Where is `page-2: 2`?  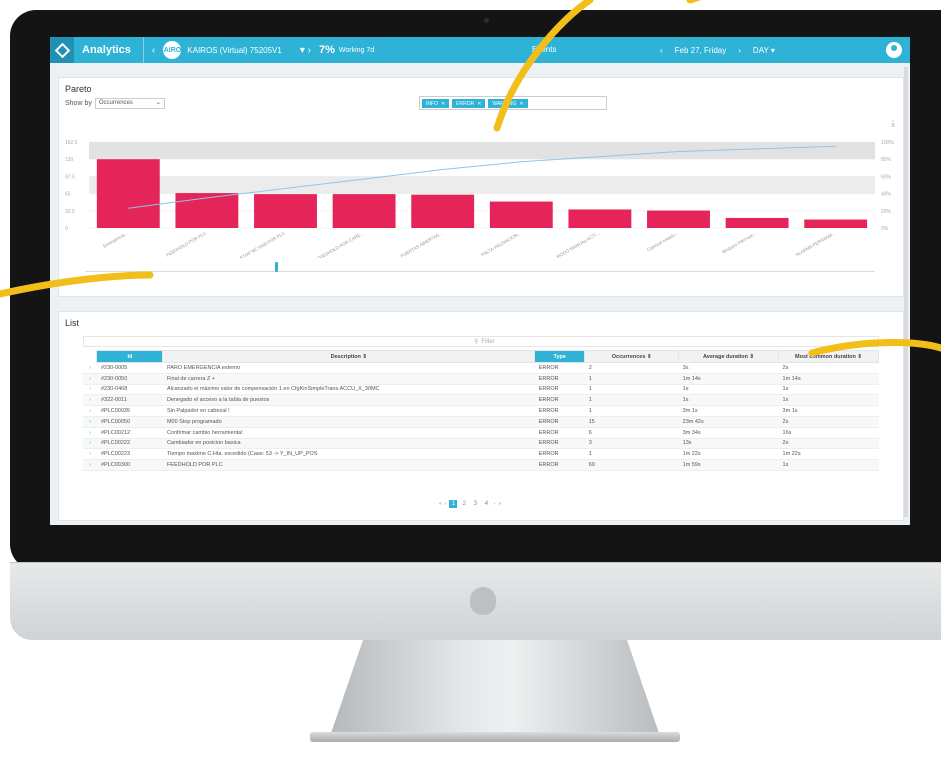
page-2: 2 is located at coordinates (464, 504).